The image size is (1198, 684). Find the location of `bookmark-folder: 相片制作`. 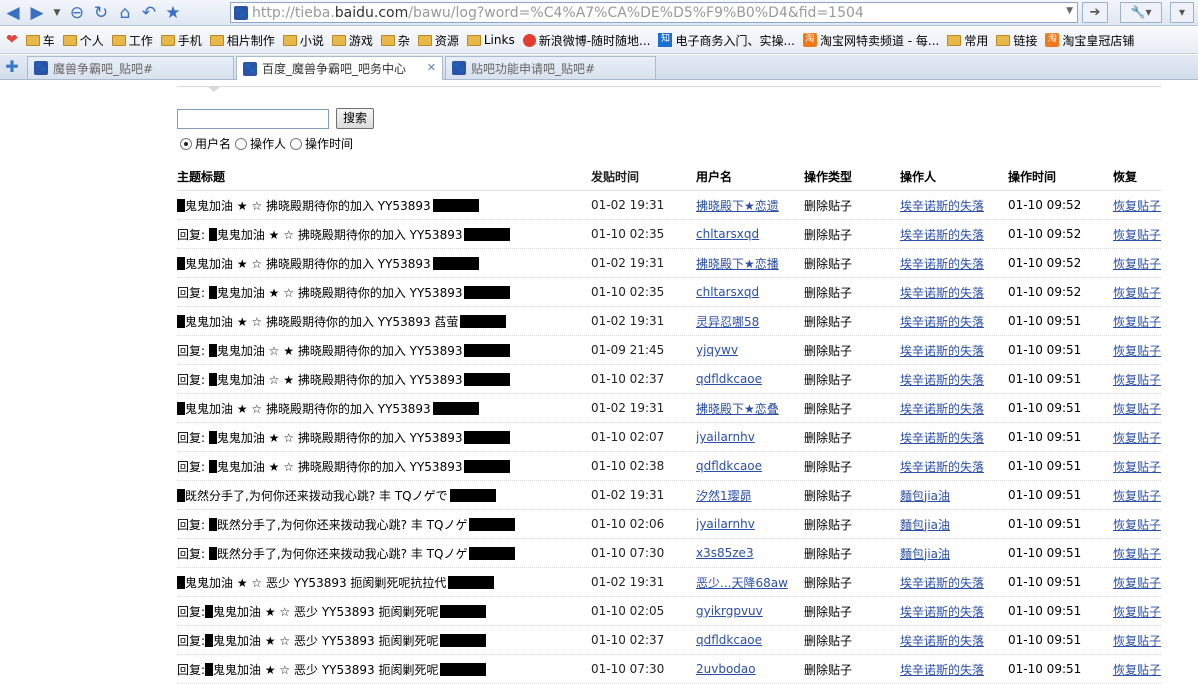

bookmark-folder: 相片制作 is located at coordinates (242, 40).